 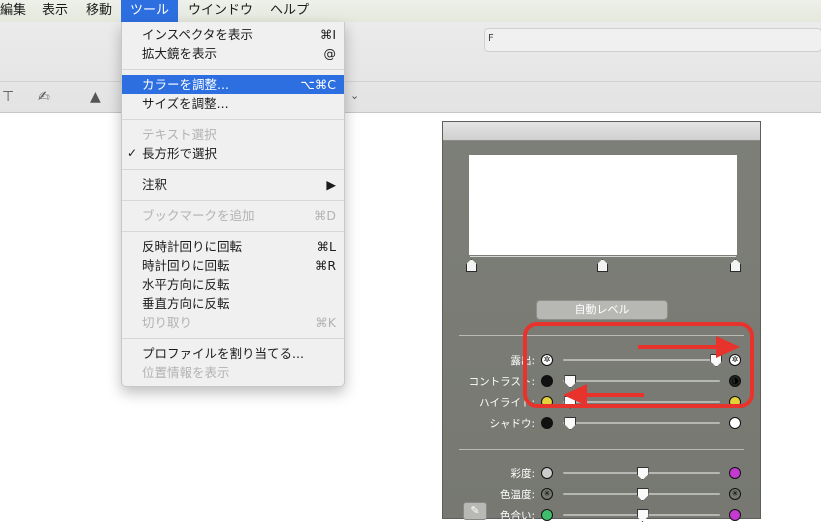 I want to click on menu-item-text-selection: テキスト選択, so click(x=233, y=134).